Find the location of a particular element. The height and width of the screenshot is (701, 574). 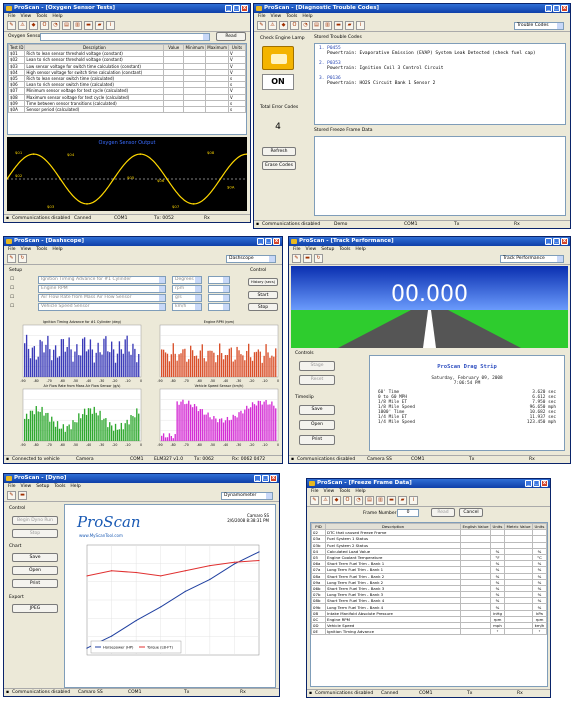

cancel-button: Cancel is located at coordinates (471, 512).